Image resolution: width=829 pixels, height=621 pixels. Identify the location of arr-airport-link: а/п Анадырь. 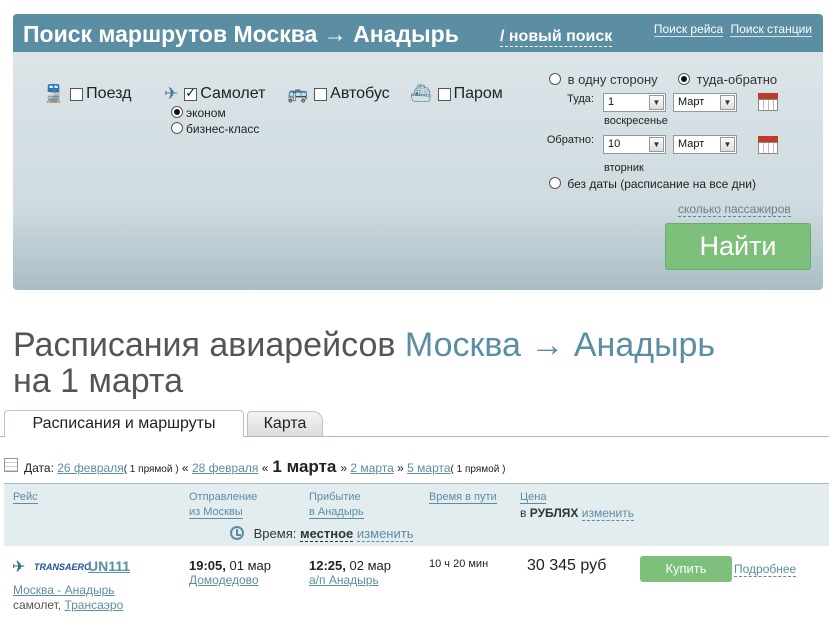
(344, 580).